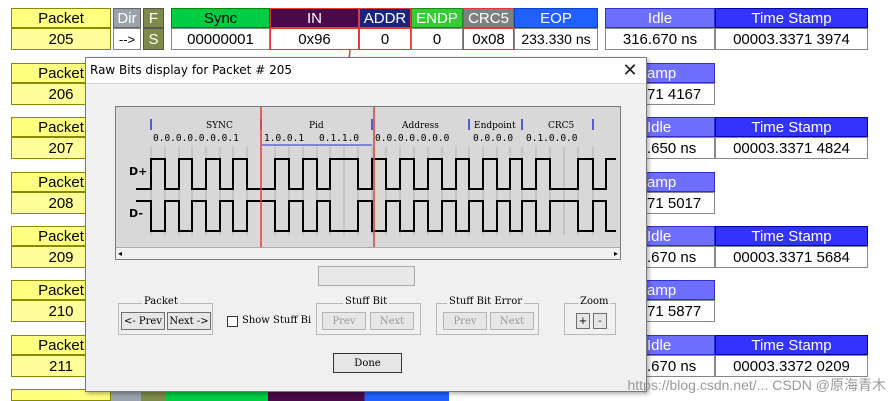  I want to click on zoom-group-label: Zoom, so click(594, 301).